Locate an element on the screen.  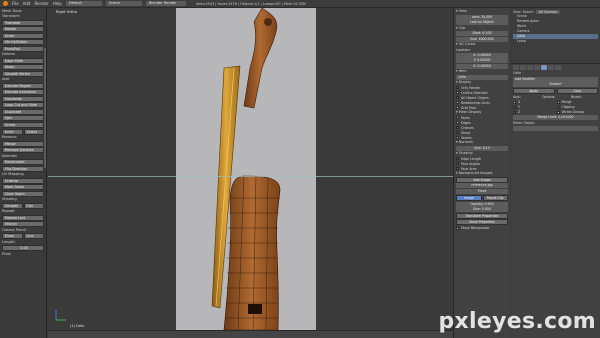
bg-image-button: Image is located at coordinates (469, 197).